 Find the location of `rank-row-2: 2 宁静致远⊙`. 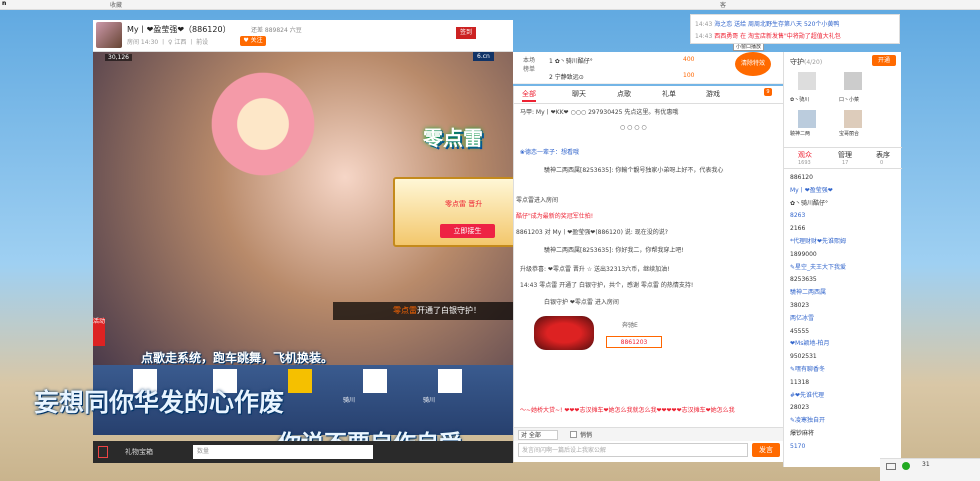

rank-row-2: 2 宁静致远⊙ is located at coordinates (566, 76).